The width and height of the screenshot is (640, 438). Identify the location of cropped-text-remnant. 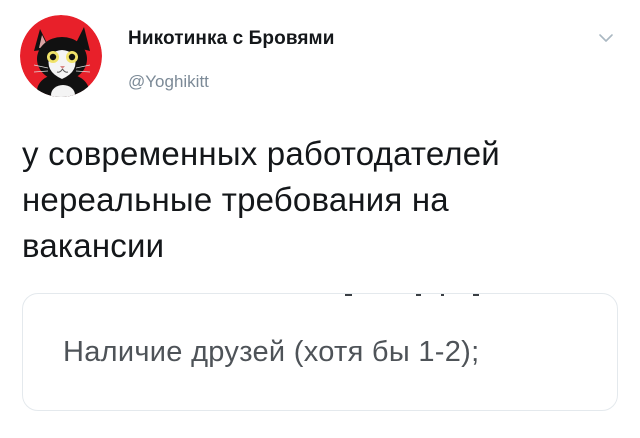
(412, 295).